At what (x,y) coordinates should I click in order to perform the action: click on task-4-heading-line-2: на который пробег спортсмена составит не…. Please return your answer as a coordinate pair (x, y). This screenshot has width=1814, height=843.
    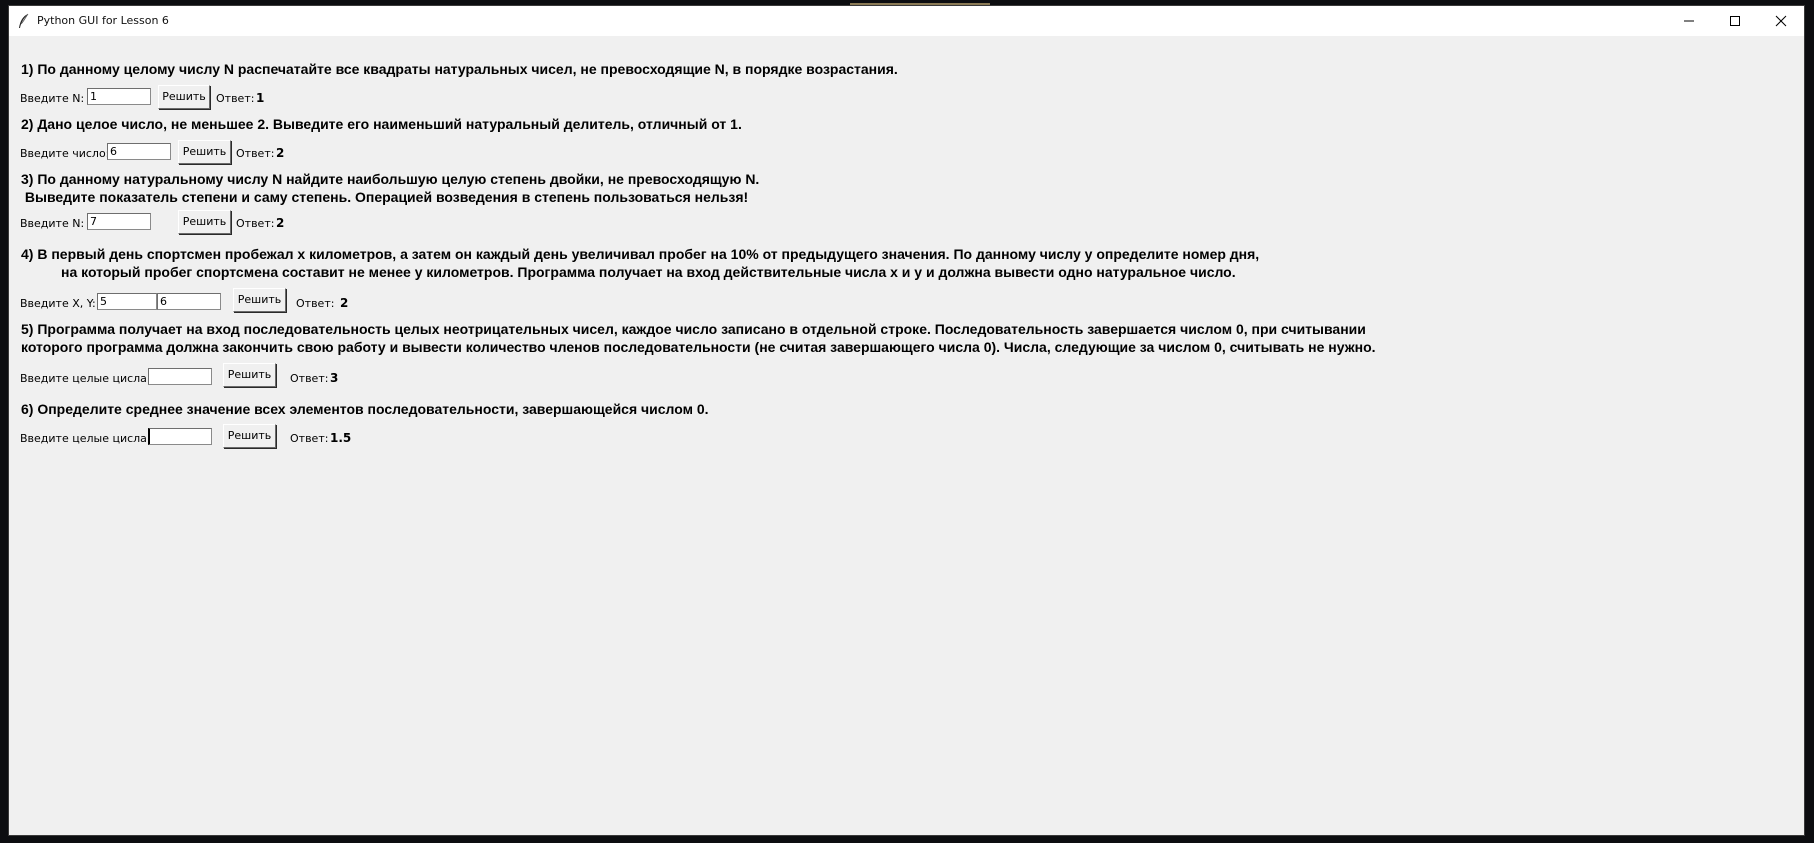
    Looking at the image, I should click on (648, 272).